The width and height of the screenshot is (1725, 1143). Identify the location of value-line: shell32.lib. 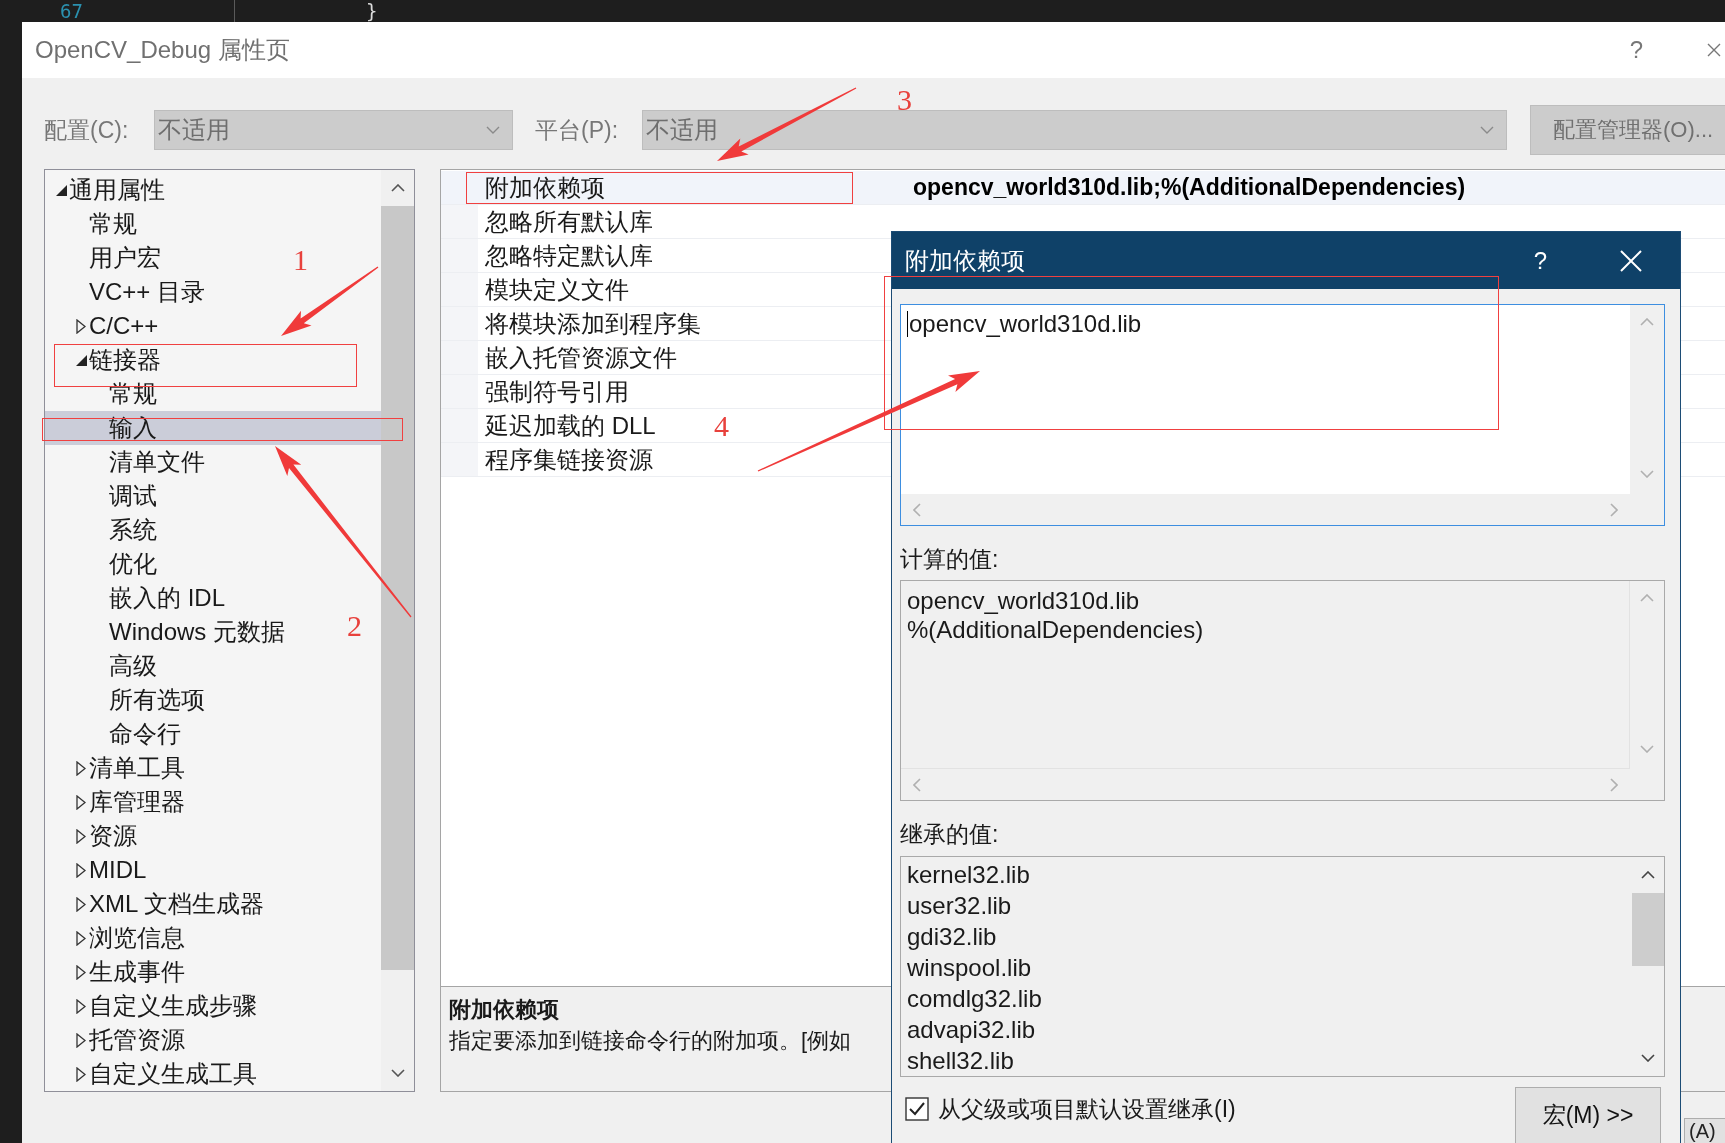
(960, 1060).